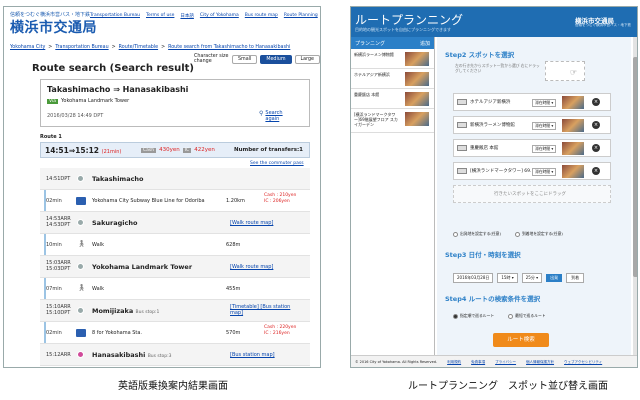 The image size is (640, 400). What do you see at coordinates (173, 386) in the screenshot?
I see `left-caption: 英語版乗換案内結果画面` at bounding box center [173, 386].